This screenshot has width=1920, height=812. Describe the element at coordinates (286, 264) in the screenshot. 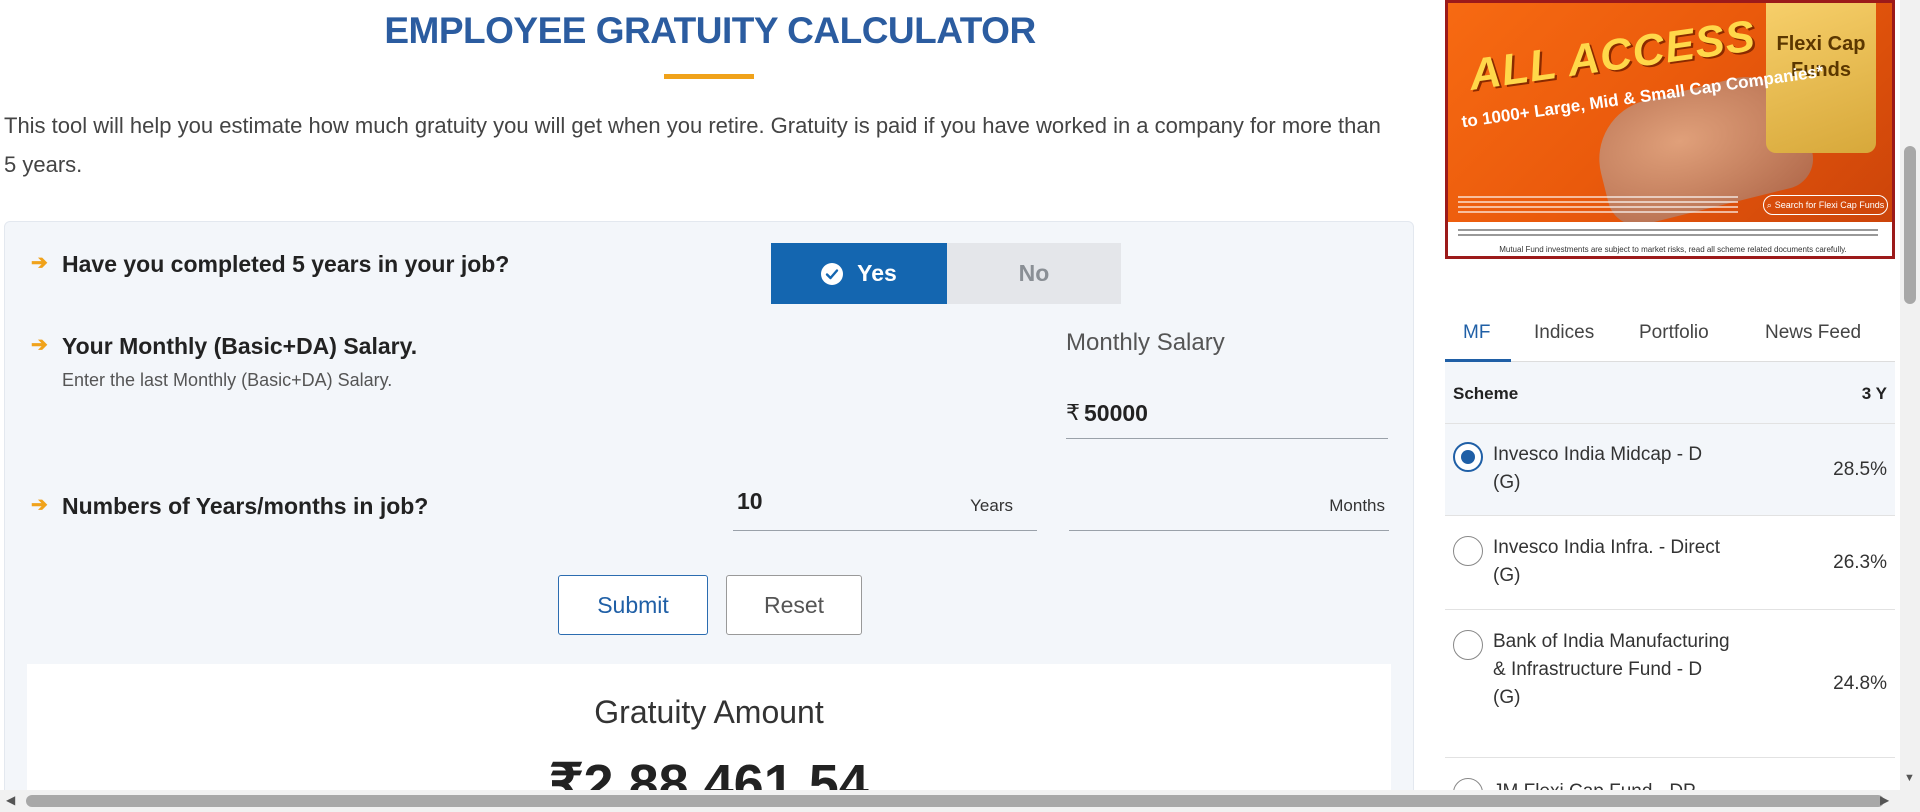

I see `q1-label: Have you completed 5 years in your job?` at that location.